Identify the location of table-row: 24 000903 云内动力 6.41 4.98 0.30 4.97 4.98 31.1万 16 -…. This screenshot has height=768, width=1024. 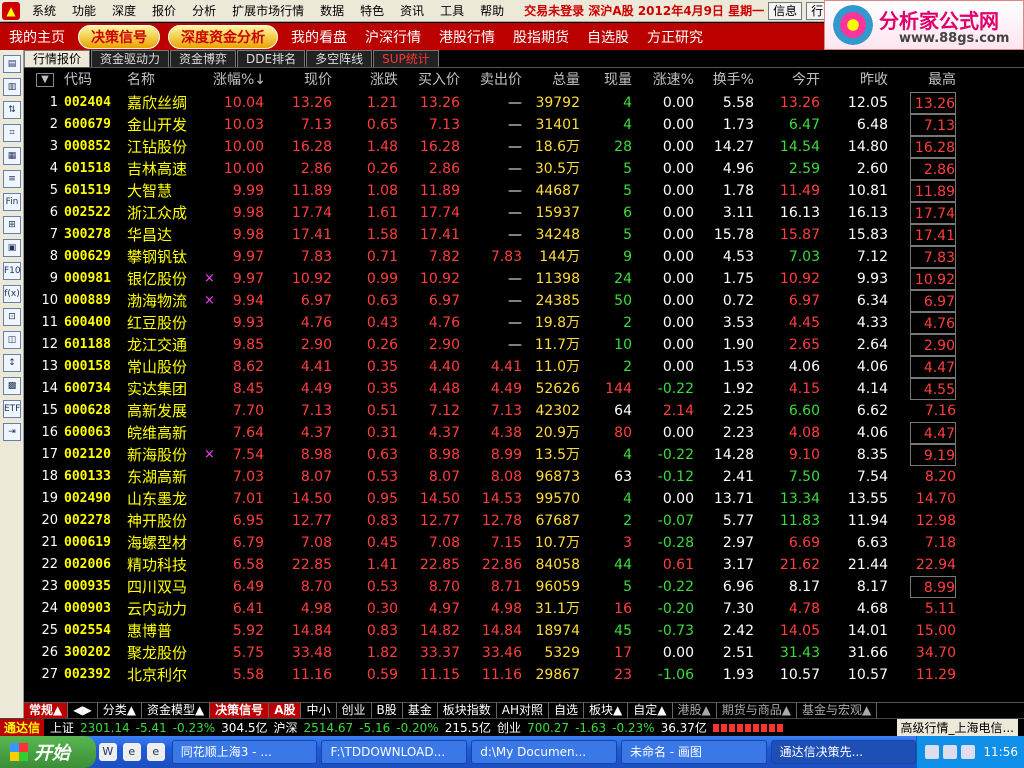
(524, 609).